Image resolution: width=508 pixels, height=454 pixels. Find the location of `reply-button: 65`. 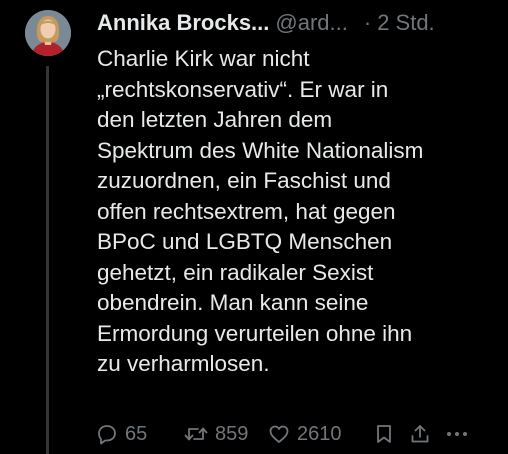

reply-button: 65 is located at coordinates (121, 434).